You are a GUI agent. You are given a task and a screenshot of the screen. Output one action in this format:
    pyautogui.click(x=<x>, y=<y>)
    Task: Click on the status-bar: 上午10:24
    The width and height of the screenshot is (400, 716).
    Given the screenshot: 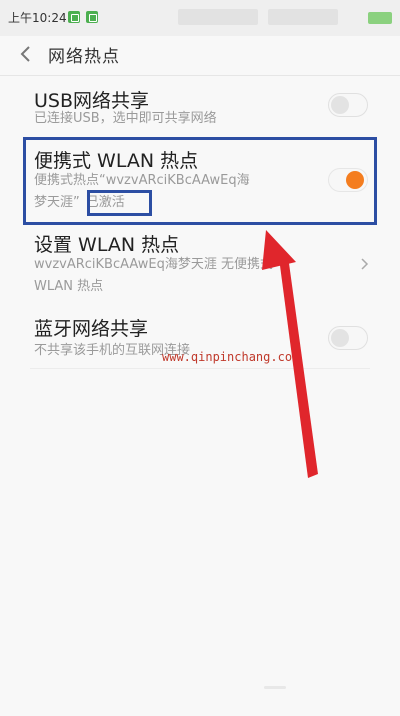 What is the action you would take?
    pyautogui.click(x=200, y=18)
    